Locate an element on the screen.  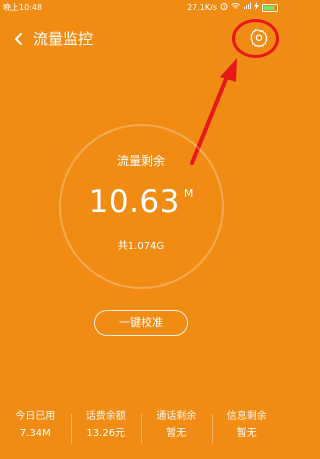
stat-today-used: 今日已用 7.34M is located at coordinates (35, 430).